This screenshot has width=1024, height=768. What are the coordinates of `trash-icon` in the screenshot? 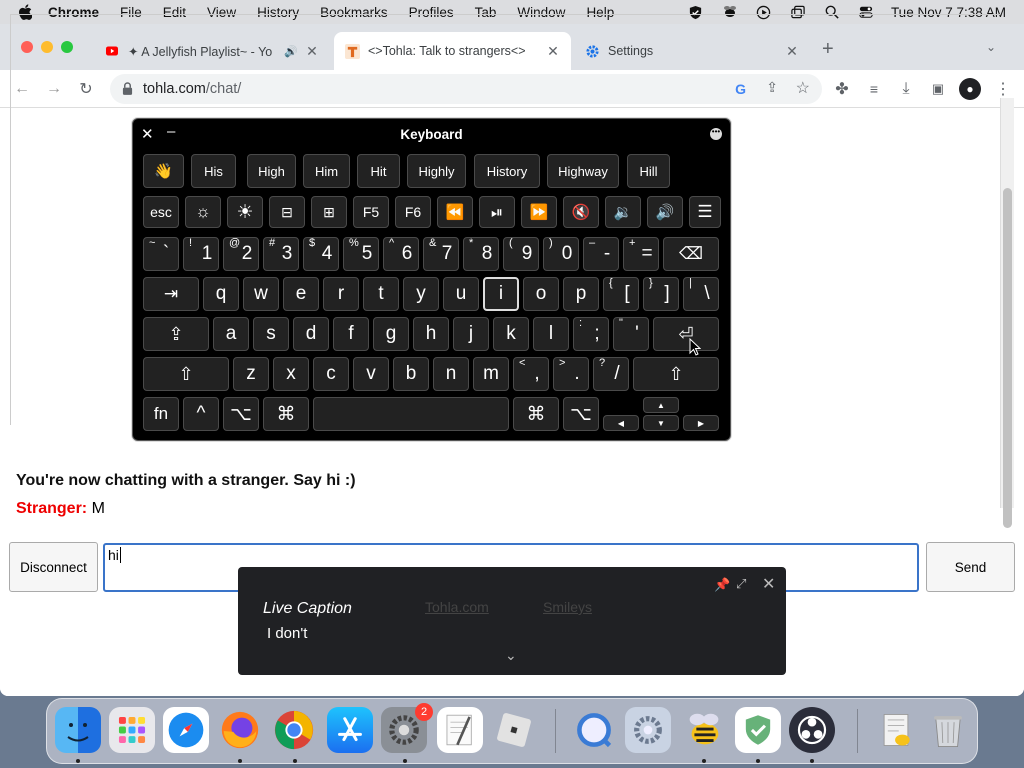 It's located at (948, 730).